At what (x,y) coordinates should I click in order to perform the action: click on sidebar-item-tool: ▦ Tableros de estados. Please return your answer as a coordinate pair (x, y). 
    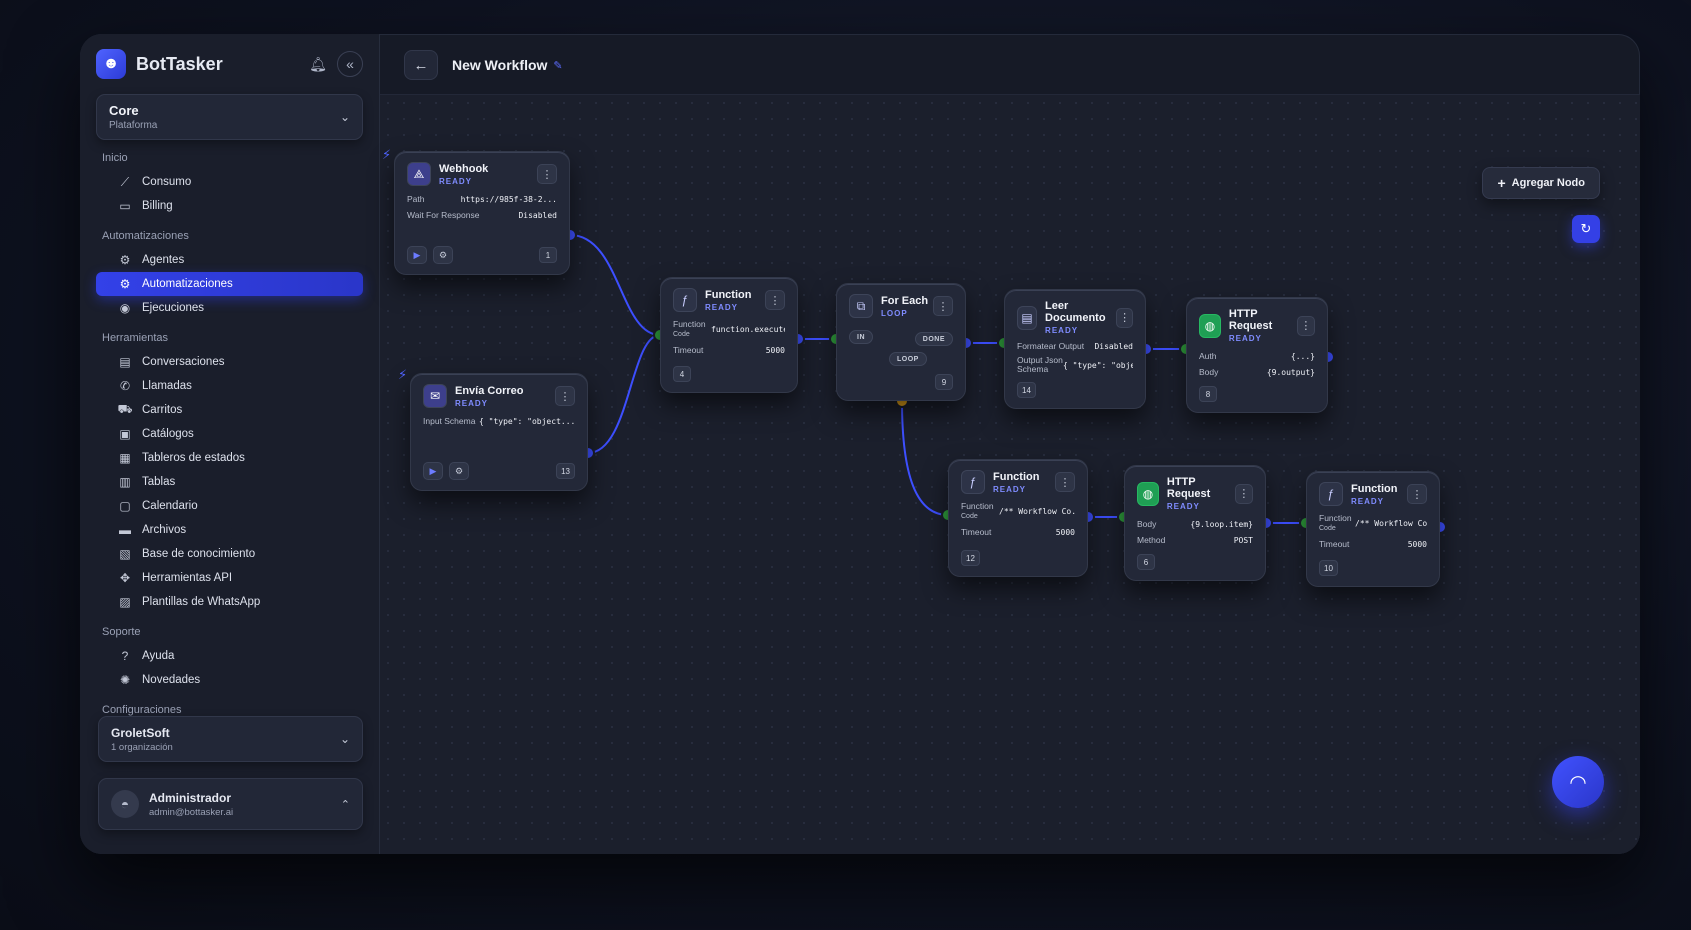
    Looking at the image, I should click on (229, 458).